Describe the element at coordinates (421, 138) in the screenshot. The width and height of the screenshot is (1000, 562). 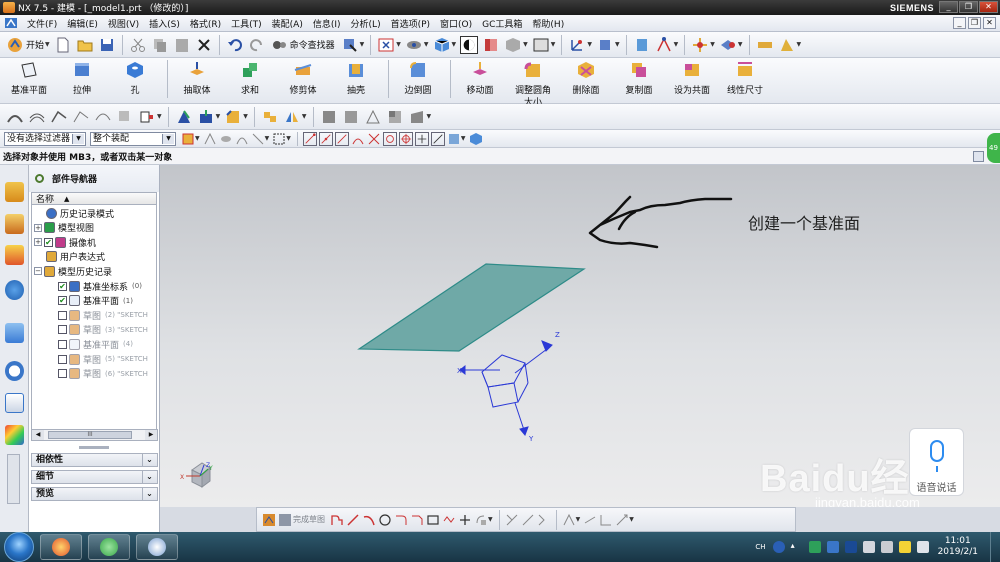
I see `existing-point-snap-icon` at that location.